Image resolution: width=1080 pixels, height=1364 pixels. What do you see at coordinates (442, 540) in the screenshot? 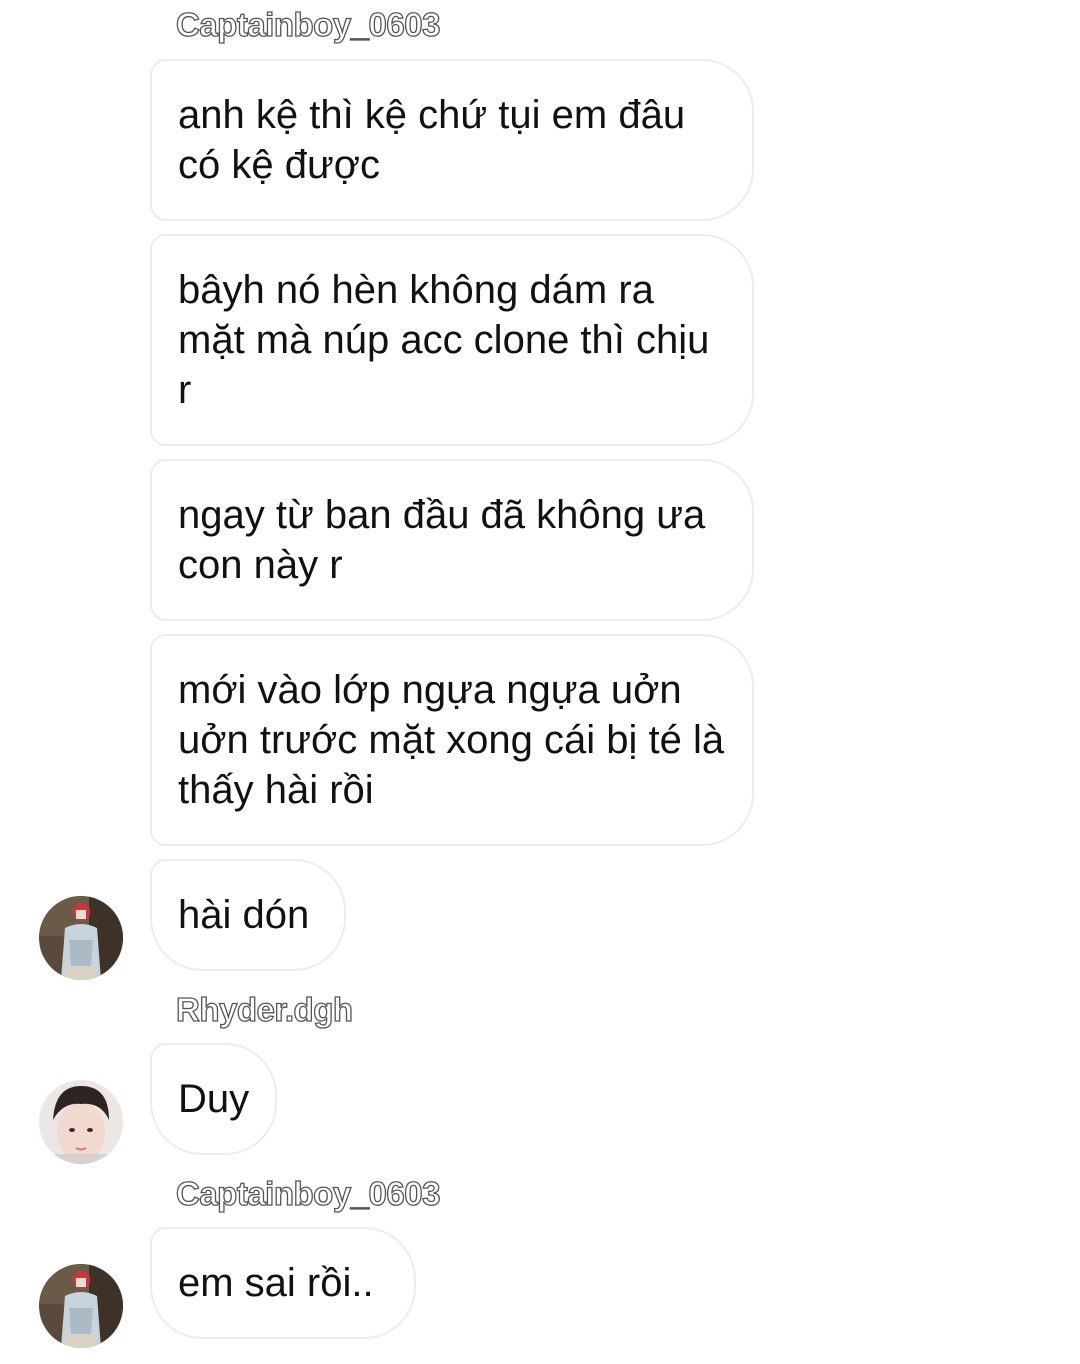
I see `message-text: ngay từ ban đầu đã không ưa con này r` at bounding box center [442, 540].